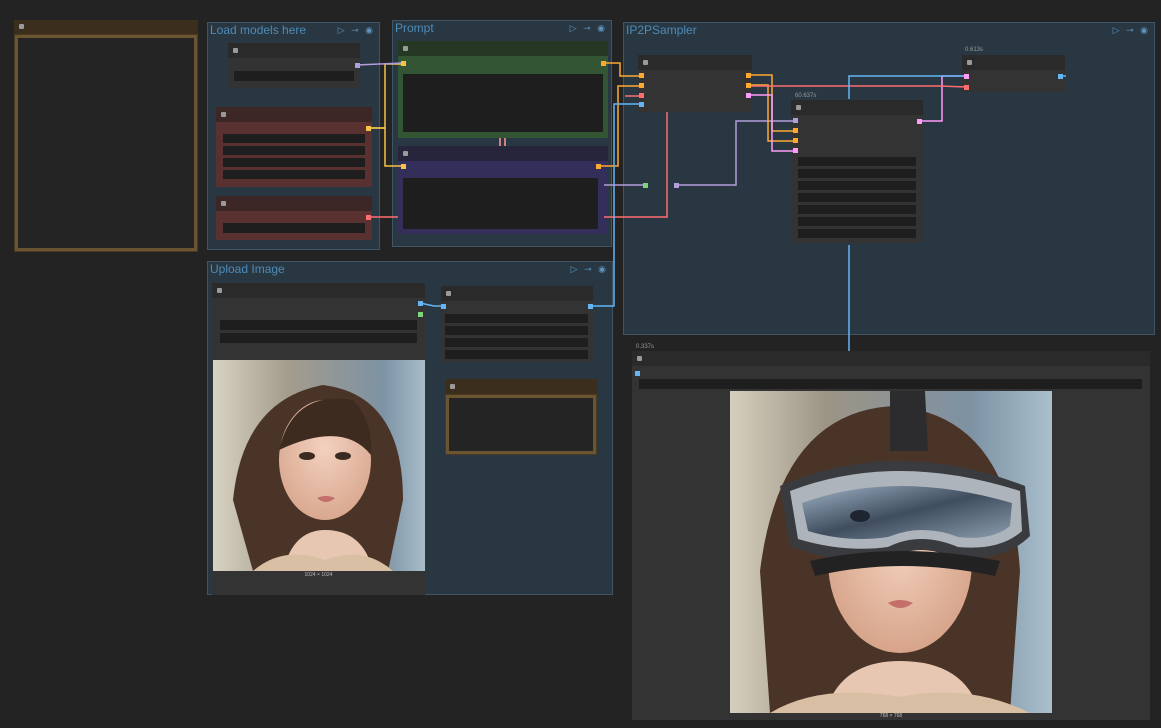 Image resolution: width=1161 pixels, height=728 pixels. I want to click on image-resize-node, so click(517, 324).